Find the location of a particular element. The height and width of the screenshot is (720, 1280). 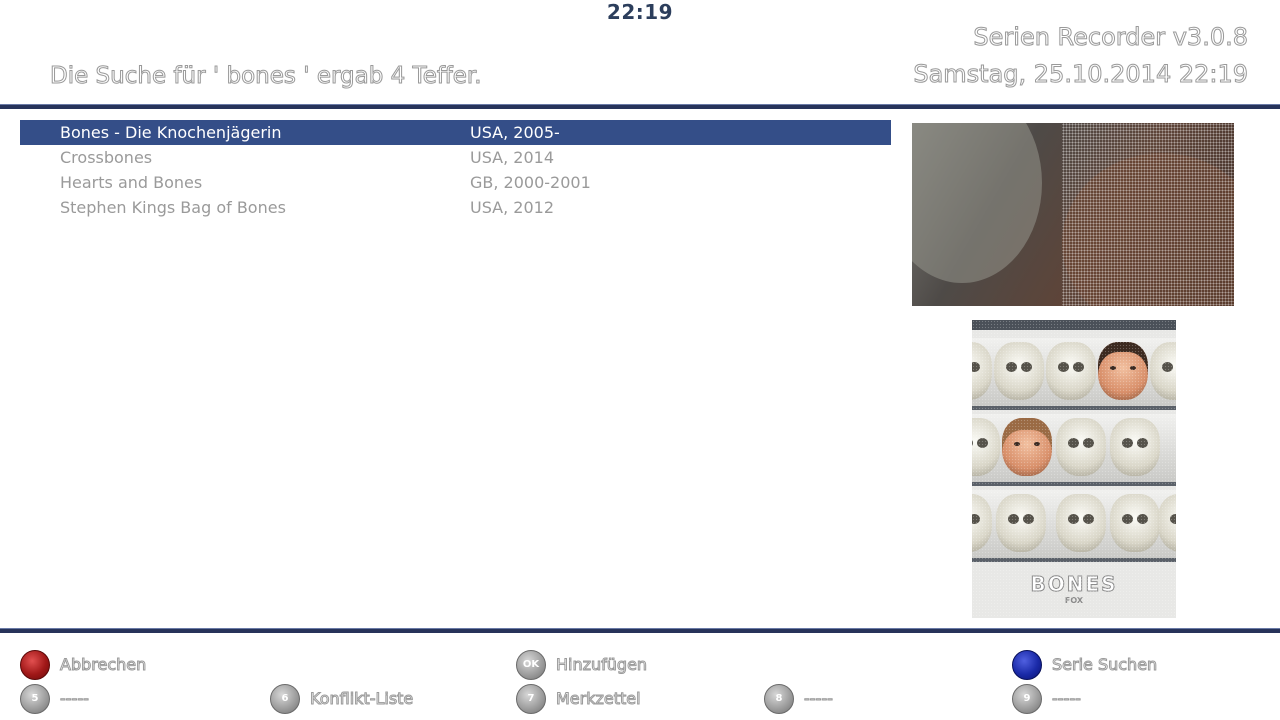

list-item: Stephen Kings Bag of Bones USA, 2012 is located at coordinates (455, 207).